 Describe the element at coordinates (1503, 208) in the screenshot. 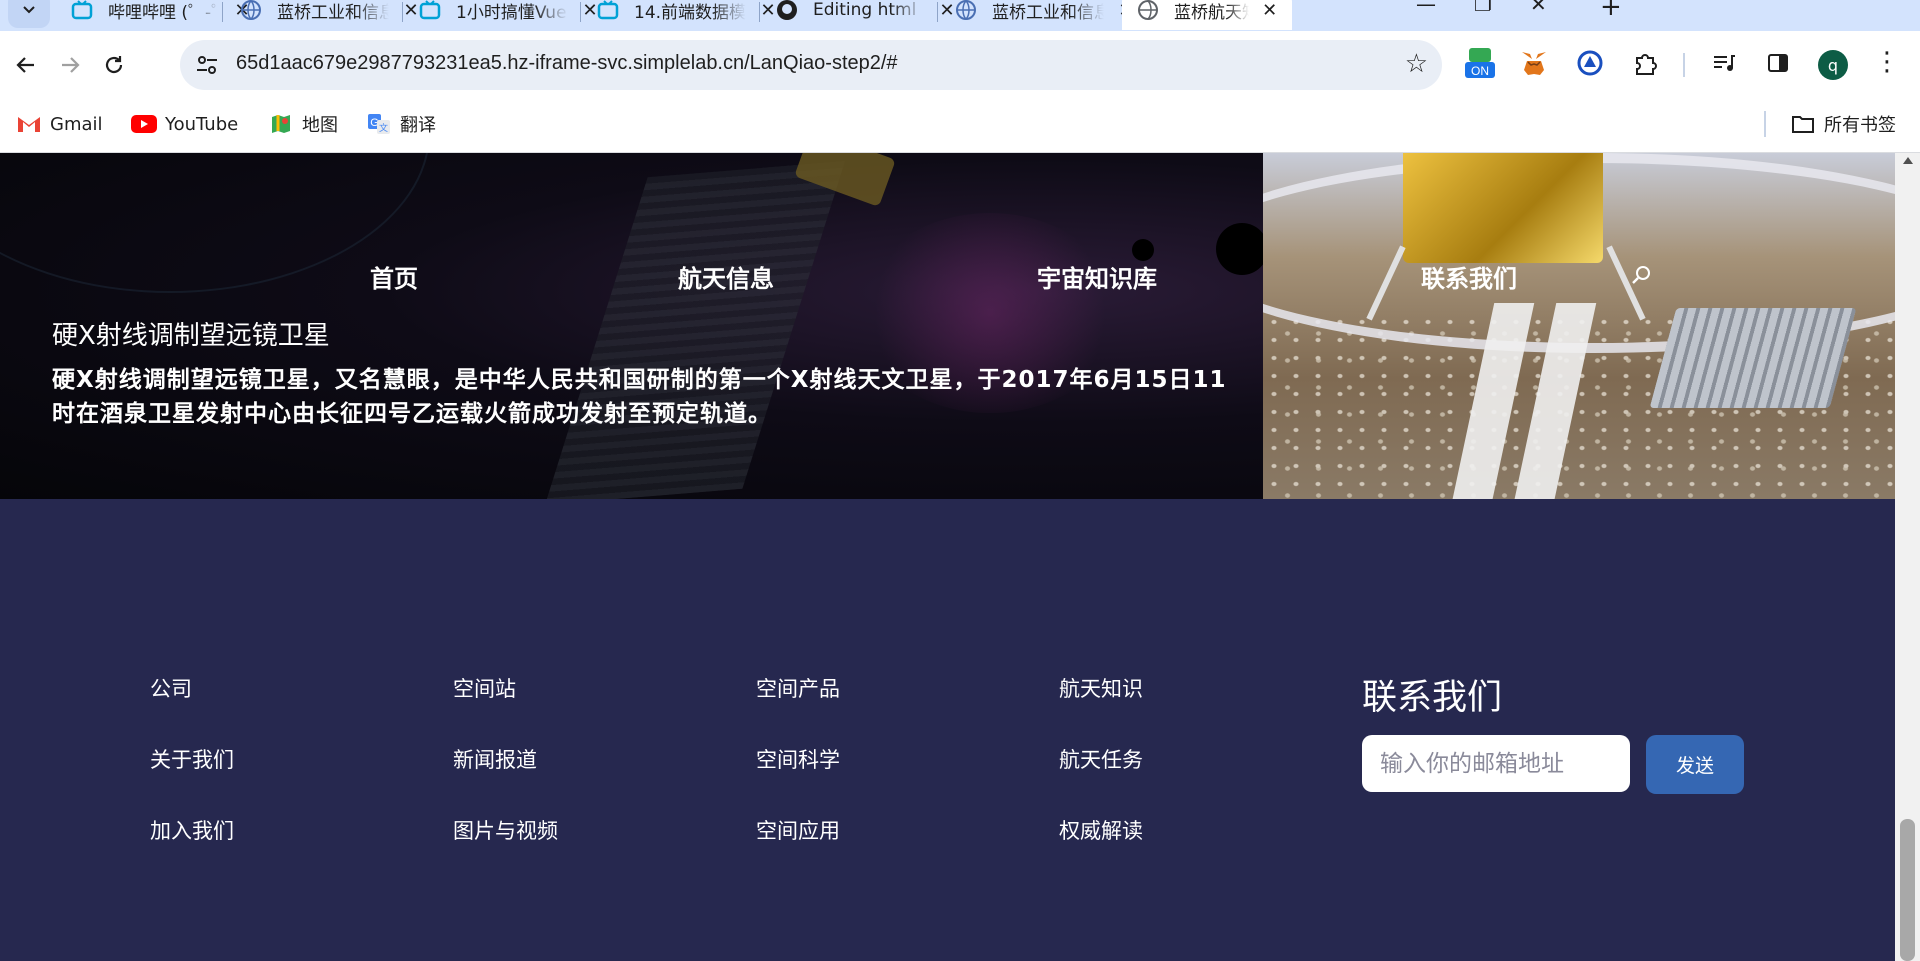

I see `lander-model` at that location.